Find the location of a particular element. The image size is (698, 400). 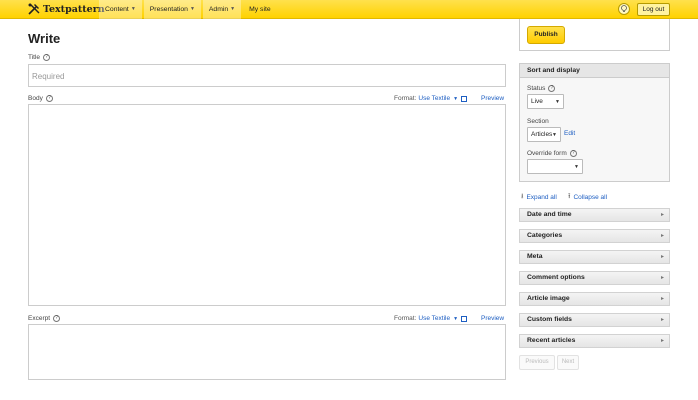

title-input: Required is located at coordinates (267, 75).